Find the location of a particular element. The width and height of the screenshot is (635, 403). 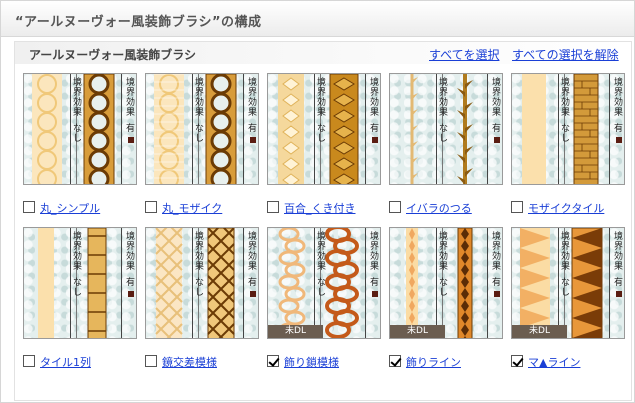

brush-name-link: マ▲ライン is located at coordinates (554, 362).